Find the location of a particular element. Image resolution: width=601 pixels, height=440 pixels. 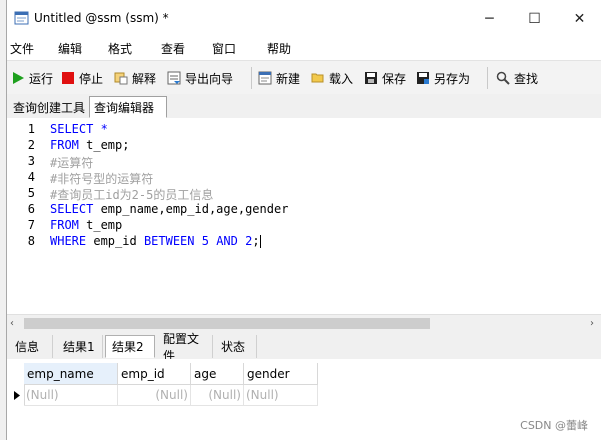

line-number: 8 is located at coordinates (31, 241).